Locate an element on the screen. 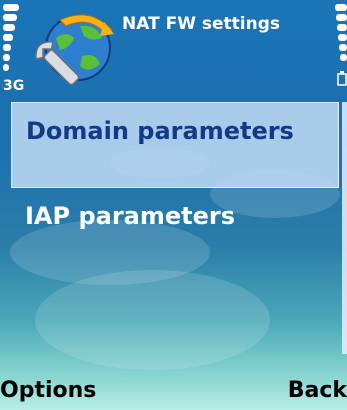  options-softkey: Options is located at coordinates (48, 390).